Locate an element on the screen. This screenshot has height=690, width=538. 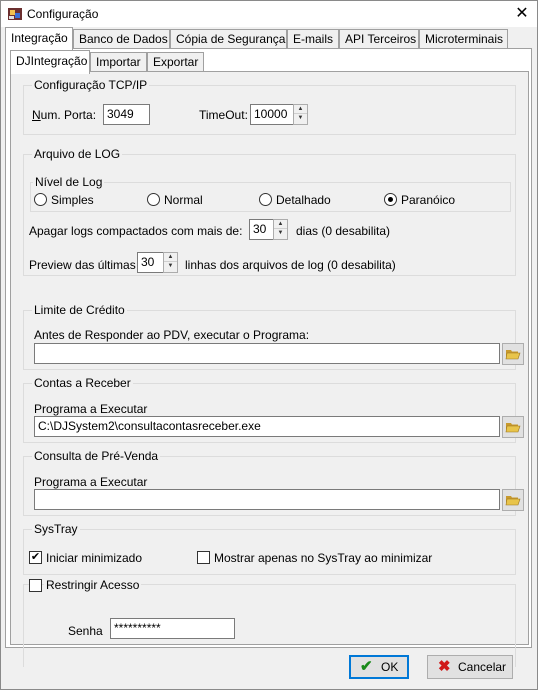
prevenda-browse-button is located at coordinates (513, 500).